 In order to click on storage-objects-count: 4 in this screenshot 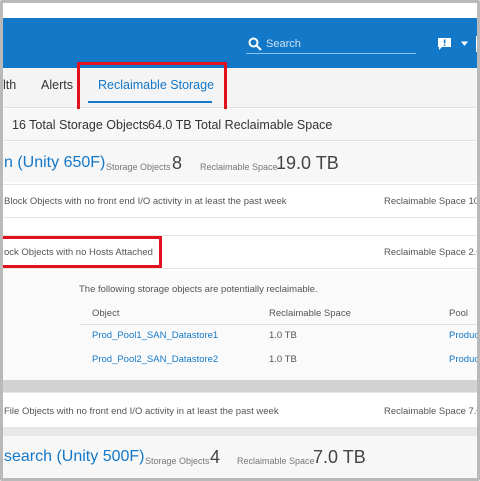, I will do `click(215, 457)`.